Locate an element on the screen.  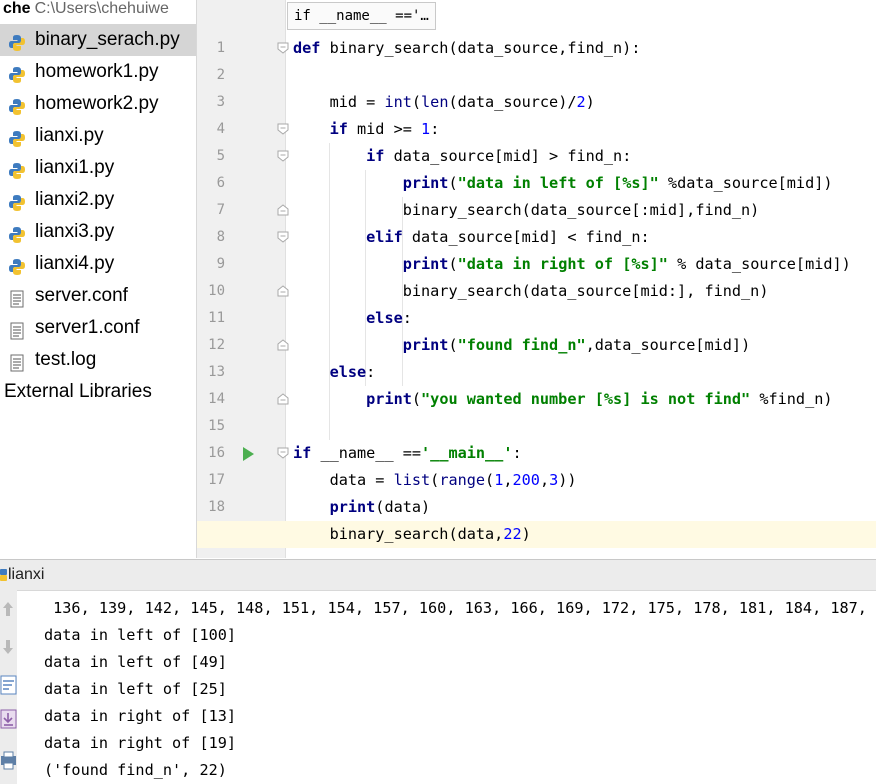
file-item: lianxi1.py is located at coordinates (98, 168).